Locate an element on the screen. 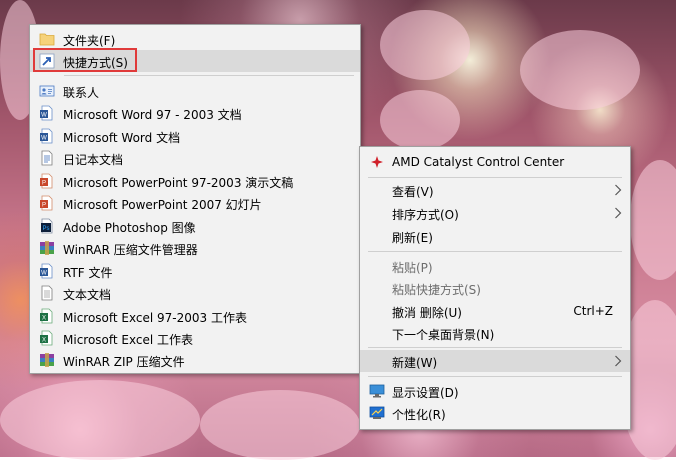  personalize-label: 个性化(R) is located at coordinates (419, 415).